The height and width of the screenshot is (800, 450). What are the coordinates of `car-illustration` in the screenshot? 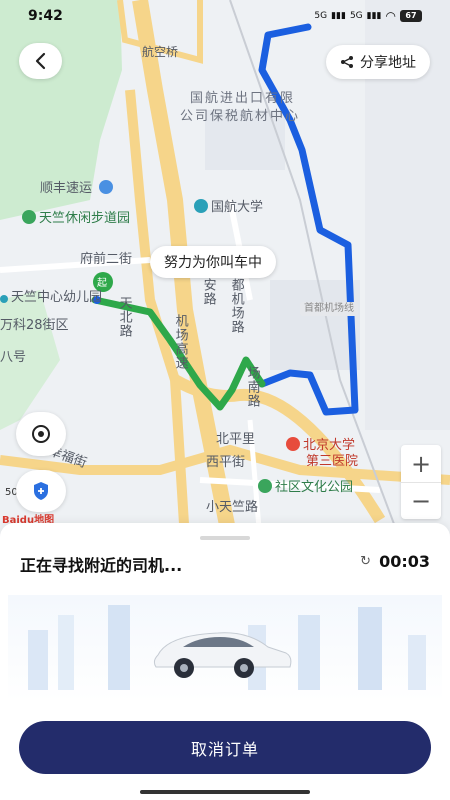 It's located at (225, 648).